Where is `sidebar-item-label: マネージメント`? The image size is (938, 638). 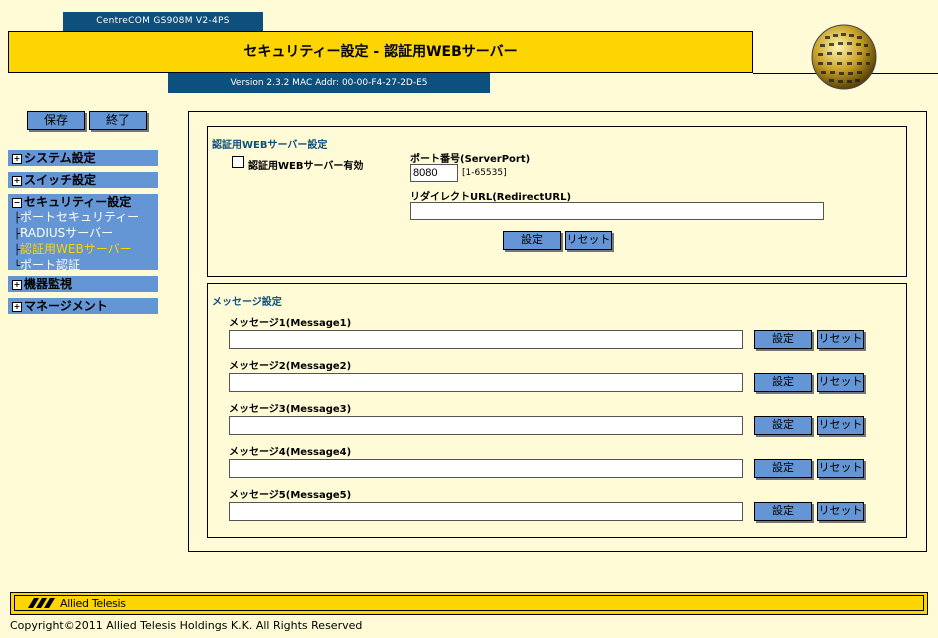
sidebar-item-label: マネージメント is located at coordinates (66, 306).